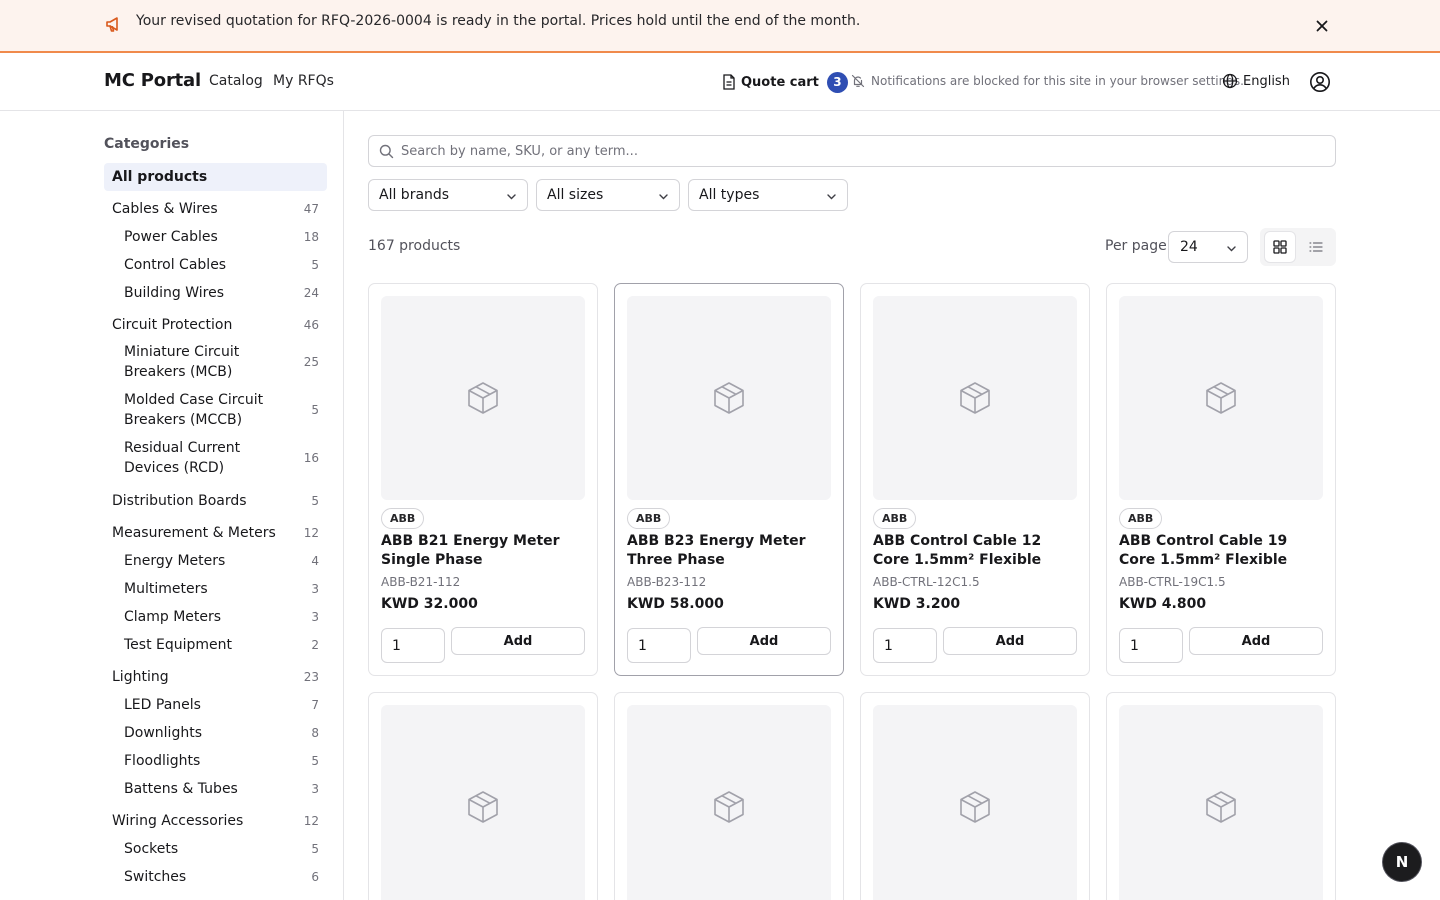  I want to click on category-multimeters: Multimeters 3, so click(215, 589).